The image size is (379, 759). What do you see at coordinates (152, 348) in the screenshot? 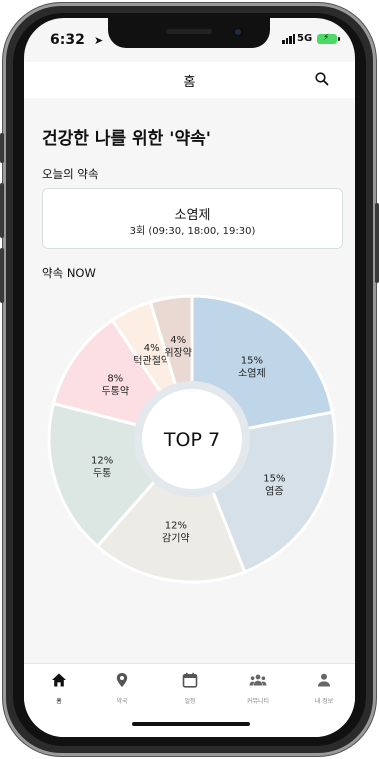
I see `pie-percent-label-6: 4%` at bounding box center [152, 348].